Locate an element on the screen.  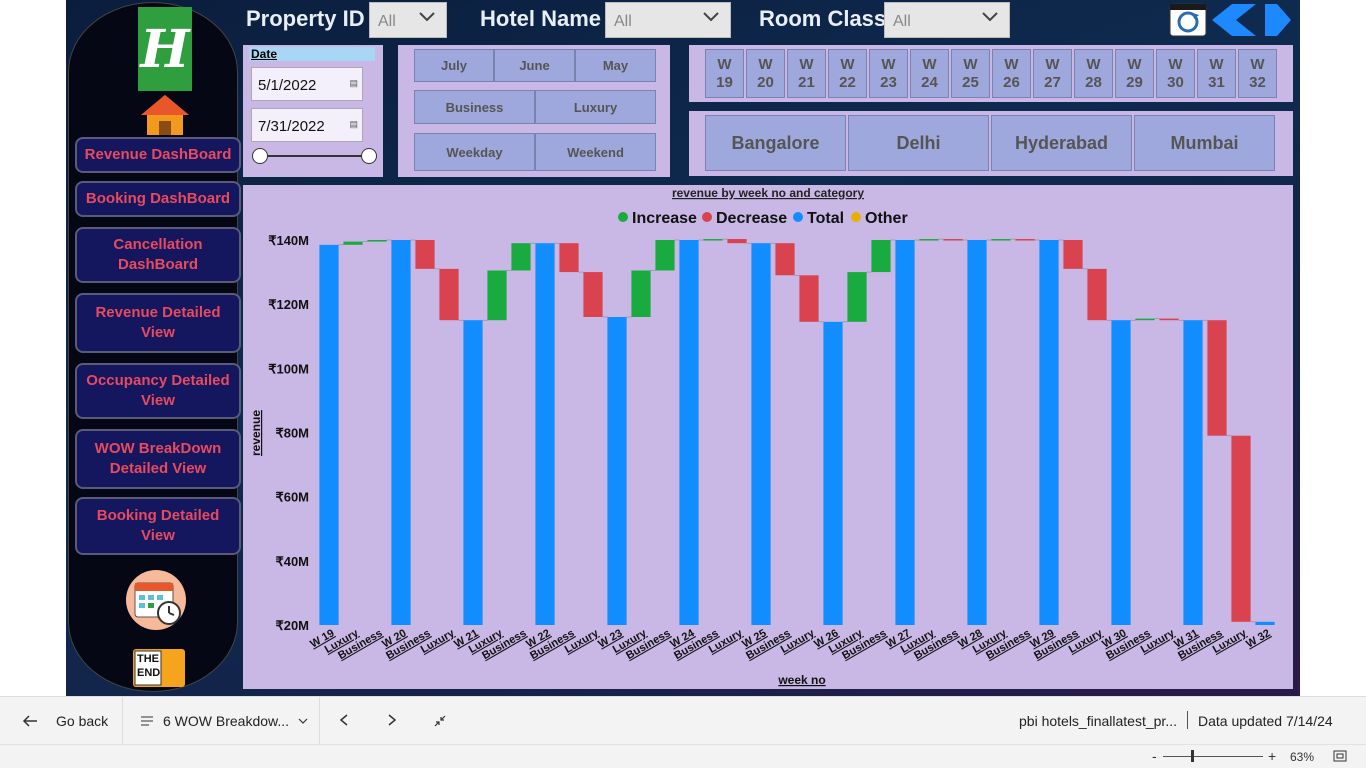
nav-label: Booking DashBoard is located at coordinates (158, 198).